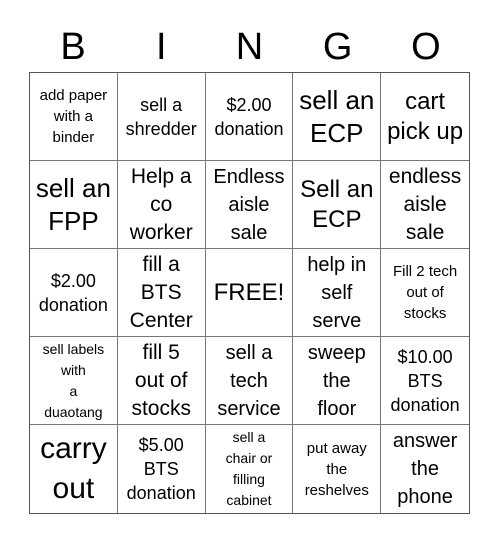 The image size is (500, 544). Describe the element at coordinates (337, 47) in the screenshot. I see `header-letter-g: G` at that location.